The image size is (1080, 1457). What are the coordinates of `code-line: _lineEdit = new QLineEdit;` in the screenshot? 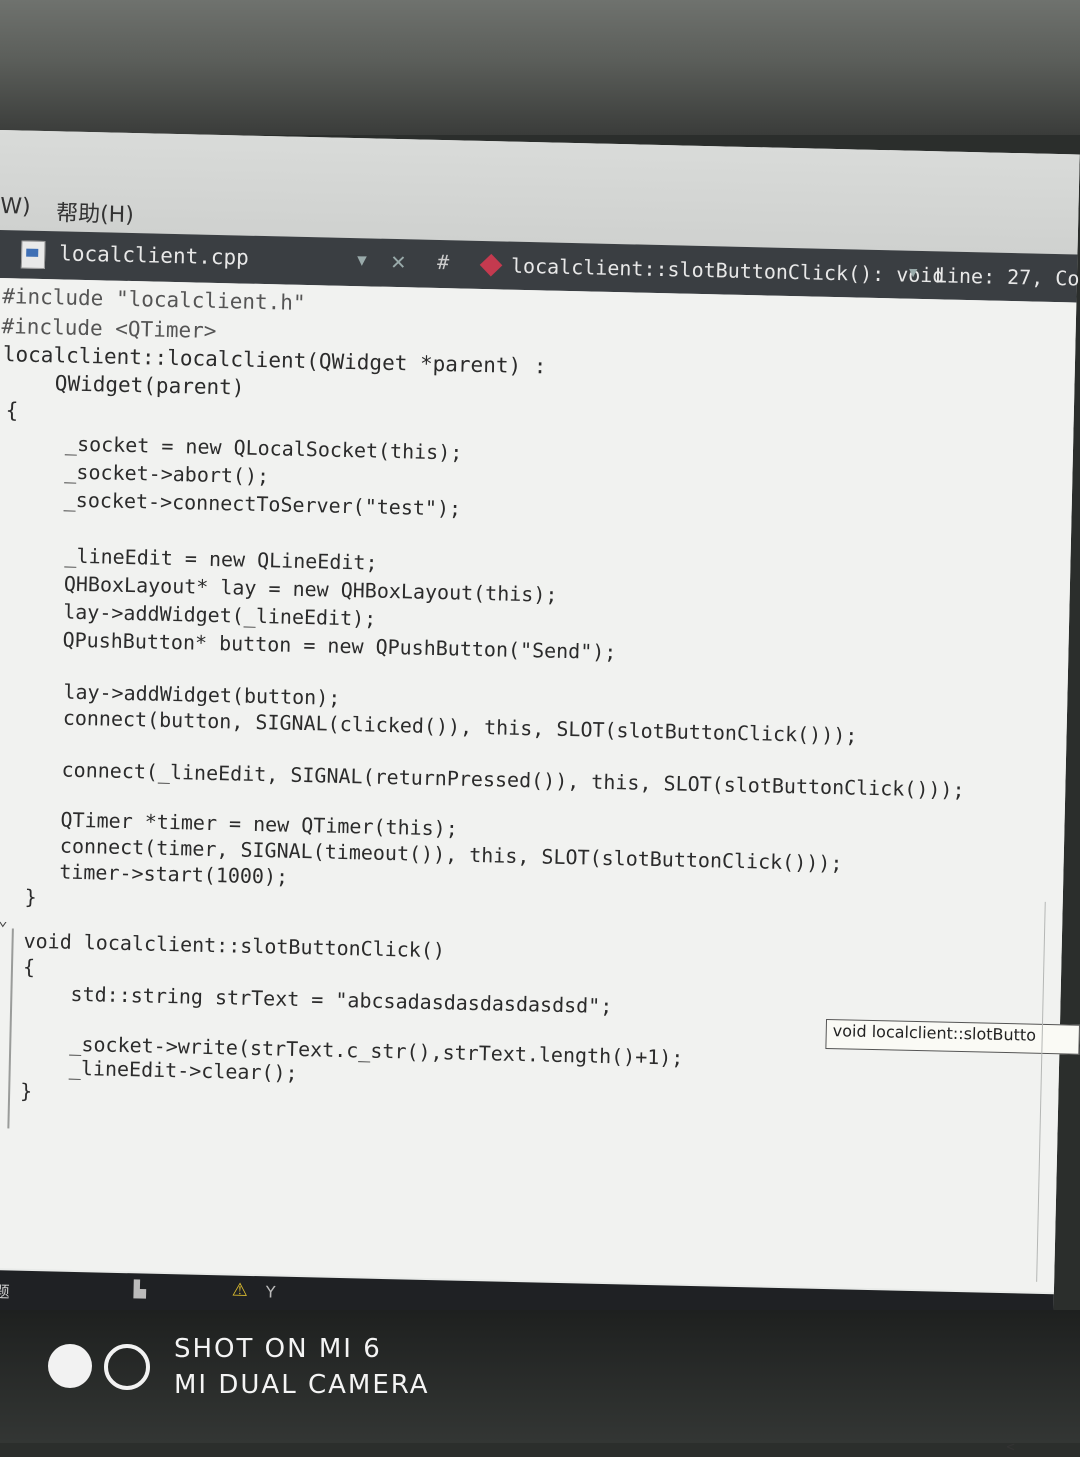 It's located at (197, 558).